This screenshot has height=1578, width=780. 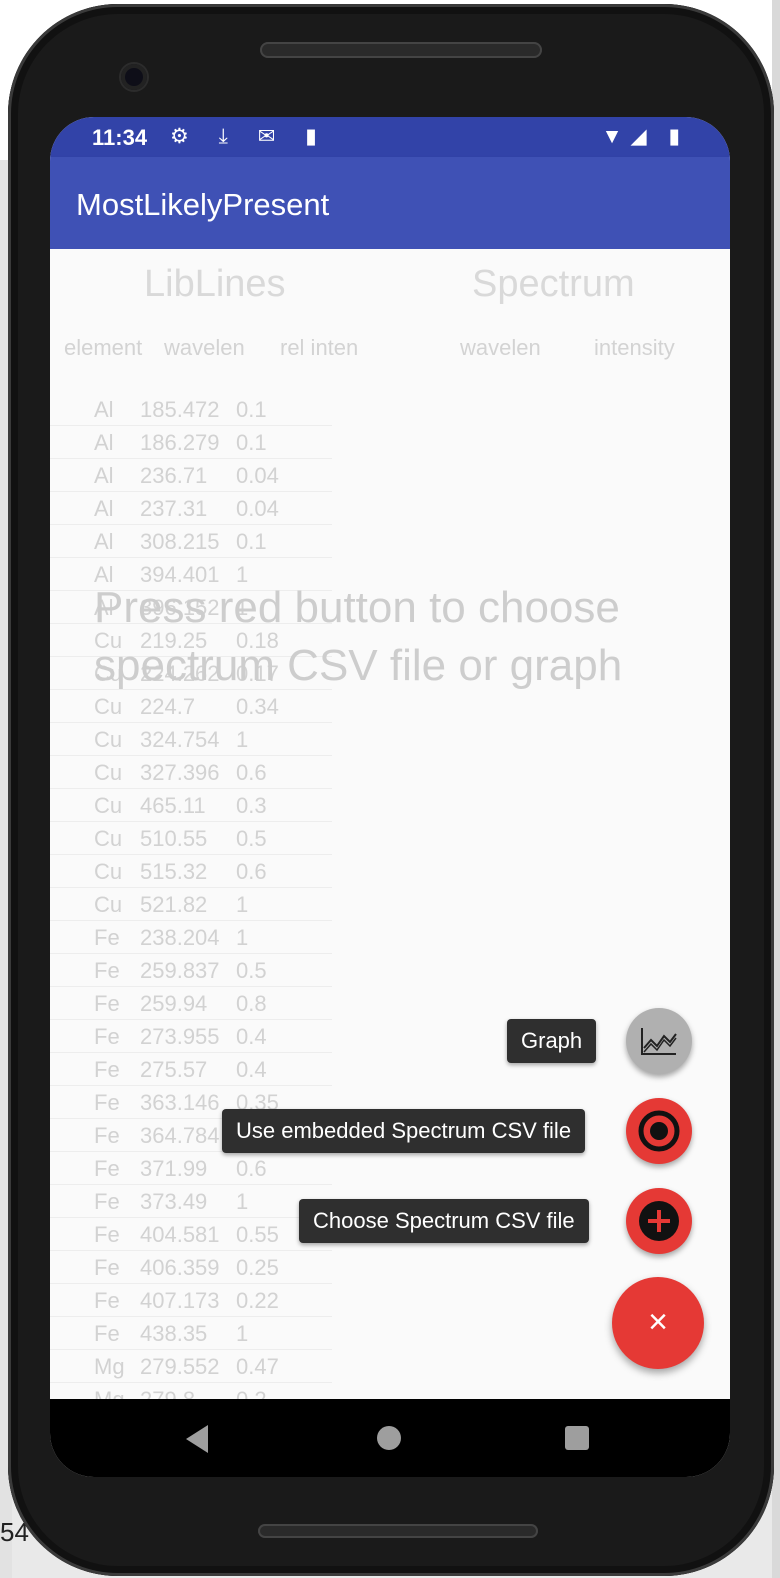 What do you see at coordinates (174, 1201) in the screenshot?
I see `row-wavelen: 373.49` at bounding box center [174, 1201].